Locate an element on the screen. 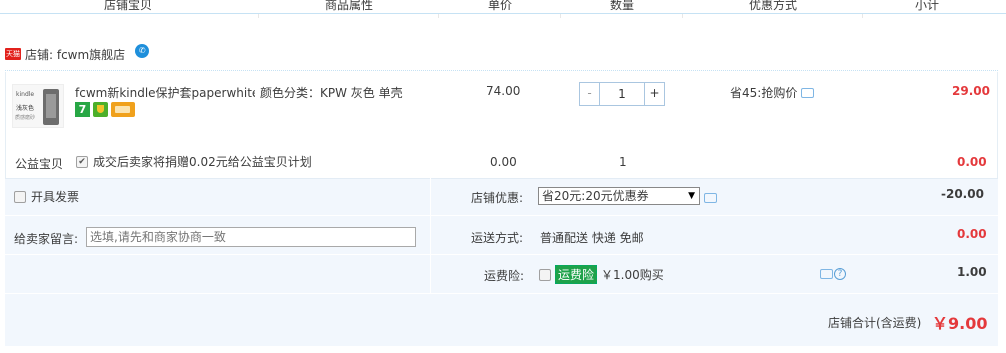 The image size is (1006, 353). shop-divider is located at coordinates (501, 70).